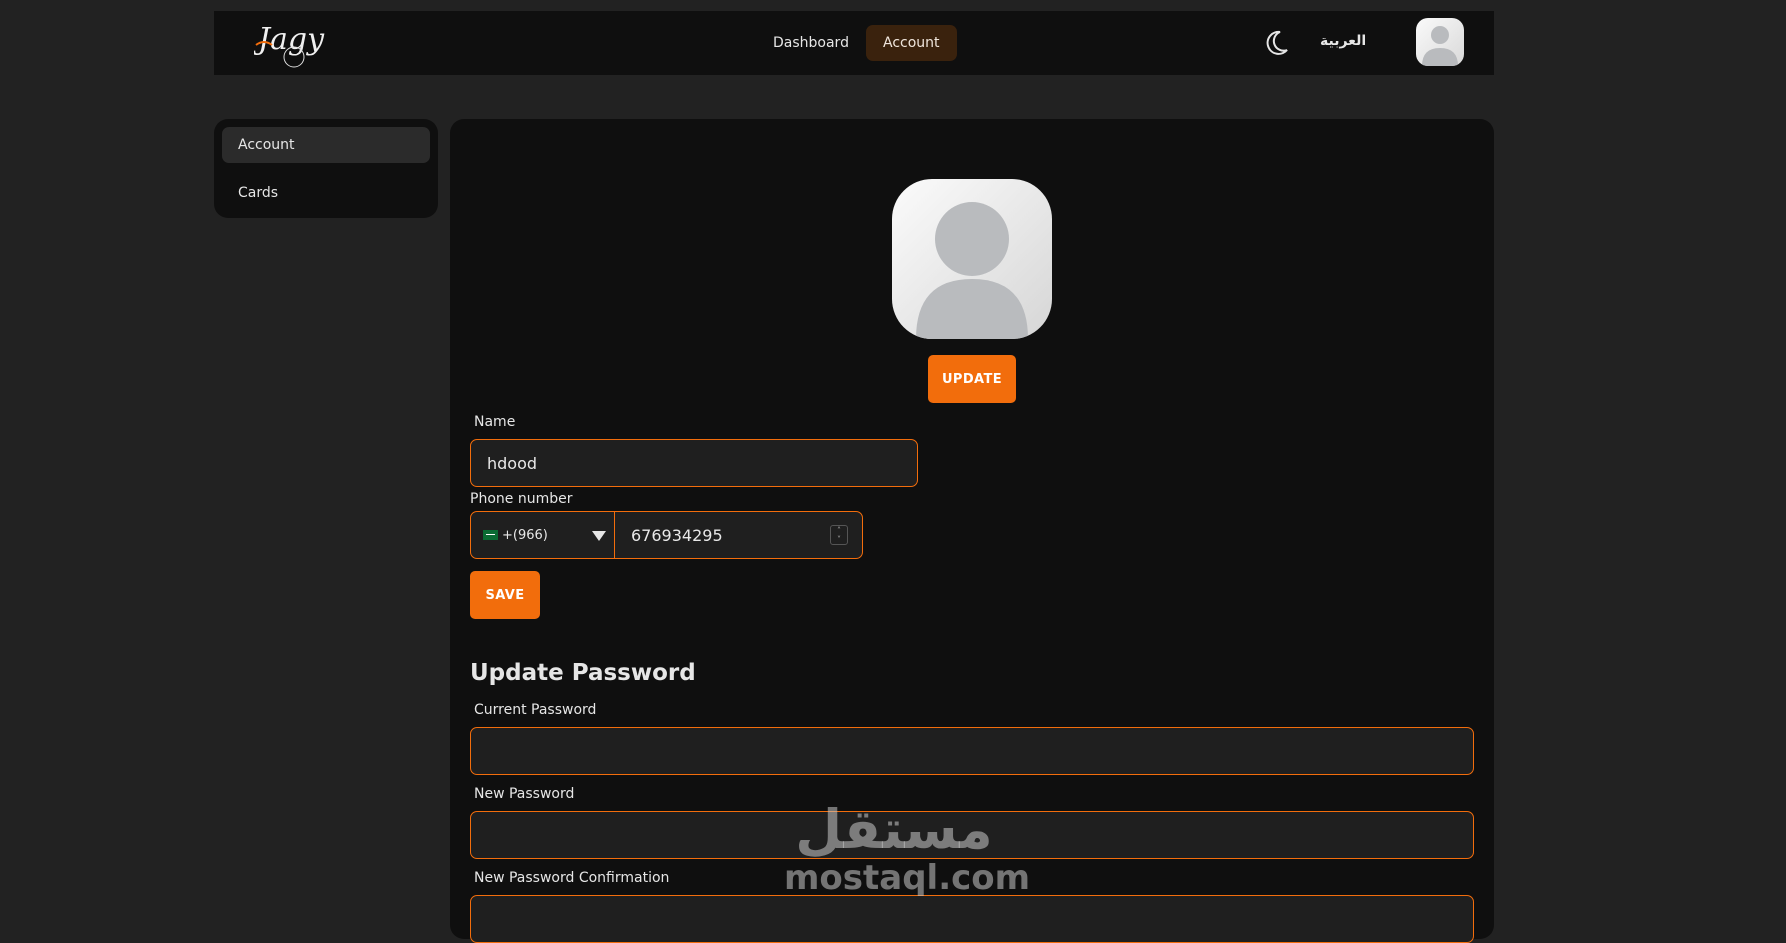 The image size is (1786, 943). What do you see at coordinates (326, 193) in the screenshot?
I see `sidebar-item-cards: Cards` at bounding box center [326, 193].